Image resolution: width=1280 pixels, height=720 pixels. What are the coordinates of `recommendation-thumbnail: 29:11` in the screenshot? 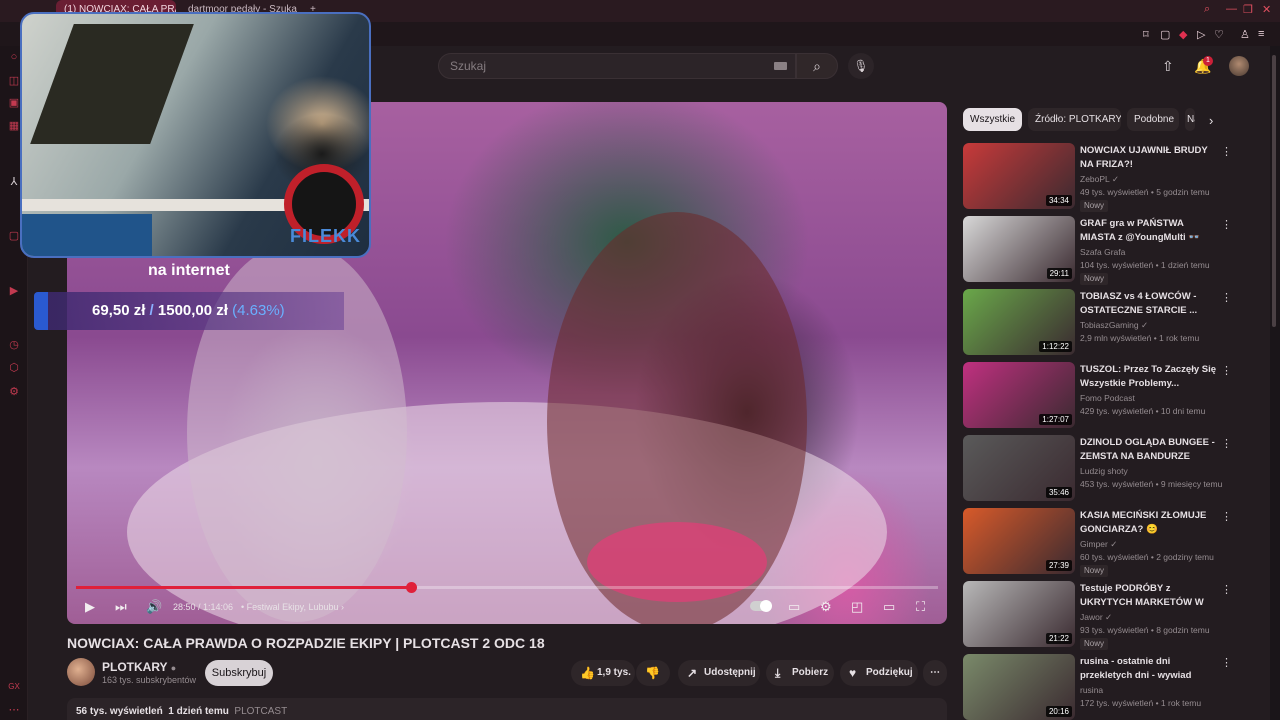 It's located at (1019, 249).